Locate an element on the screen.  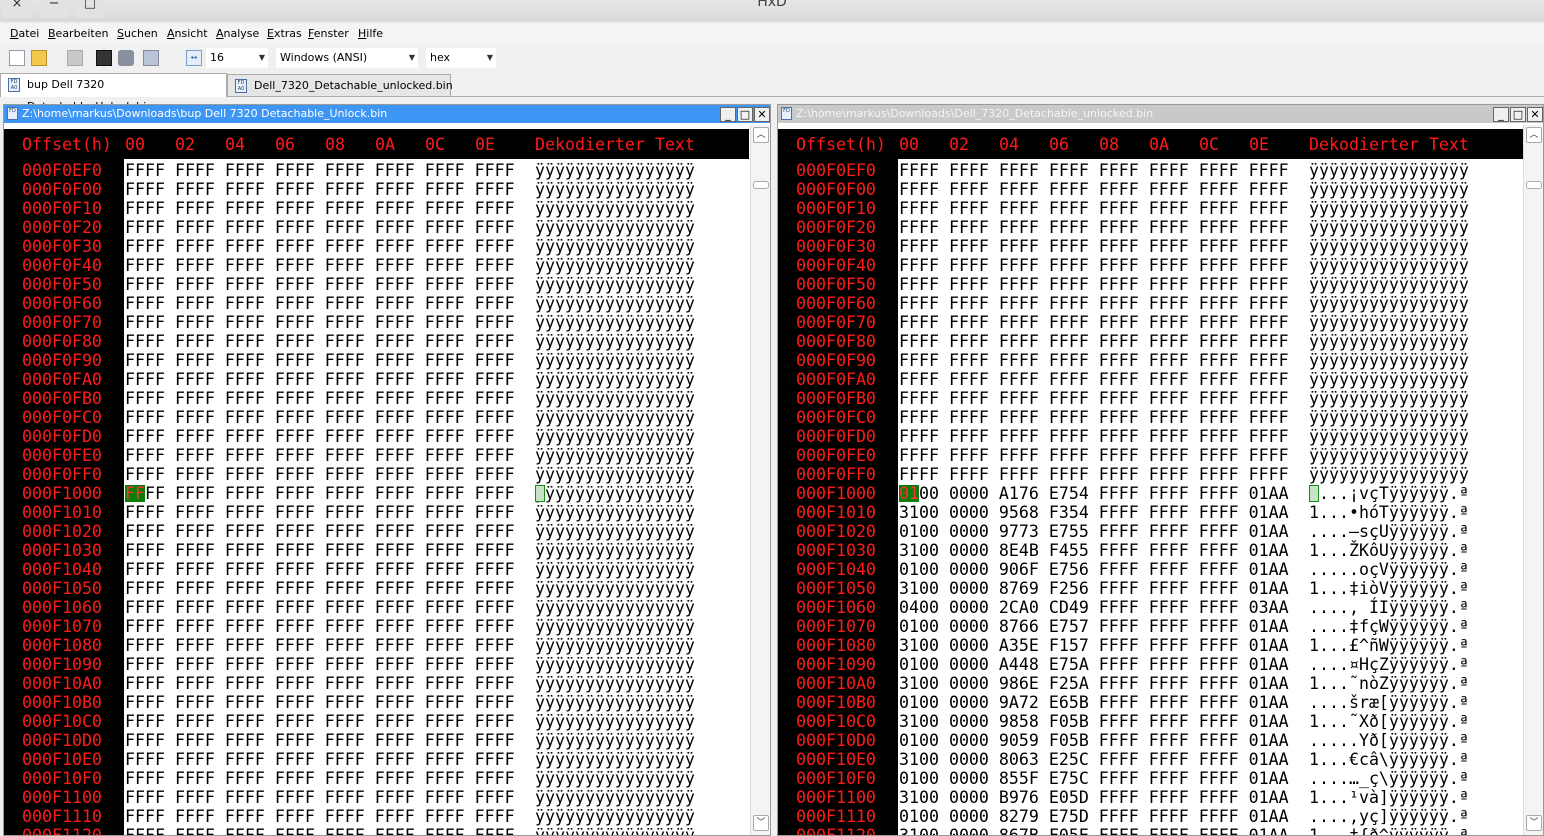
row-offset: 000F0FE0 is located at coordinates (62, 455).